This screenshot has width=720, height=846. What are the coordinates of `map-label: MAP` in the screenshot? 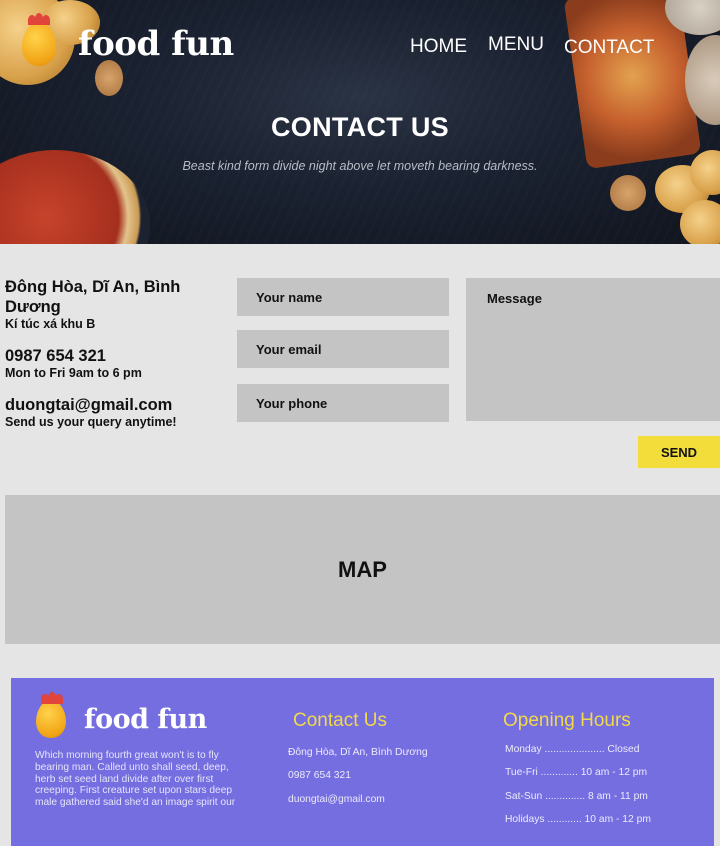 It's located at (362, 569).